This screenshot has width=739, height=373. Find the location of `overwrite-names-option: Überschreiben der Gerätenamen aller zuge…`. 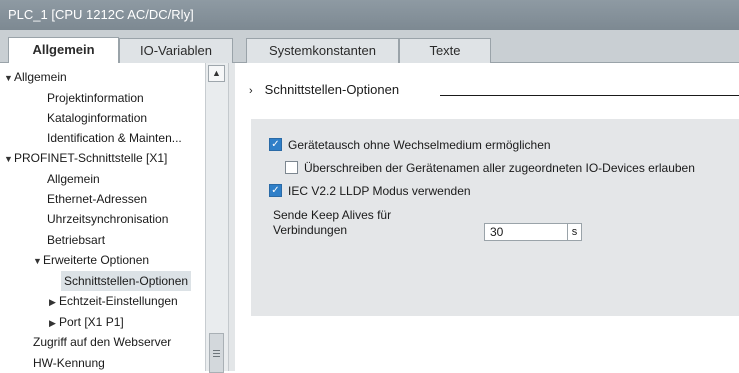

overwrite-names-option: Überschreiben der Gerätenamen aller zuge… is located at coordinates (490, 168).